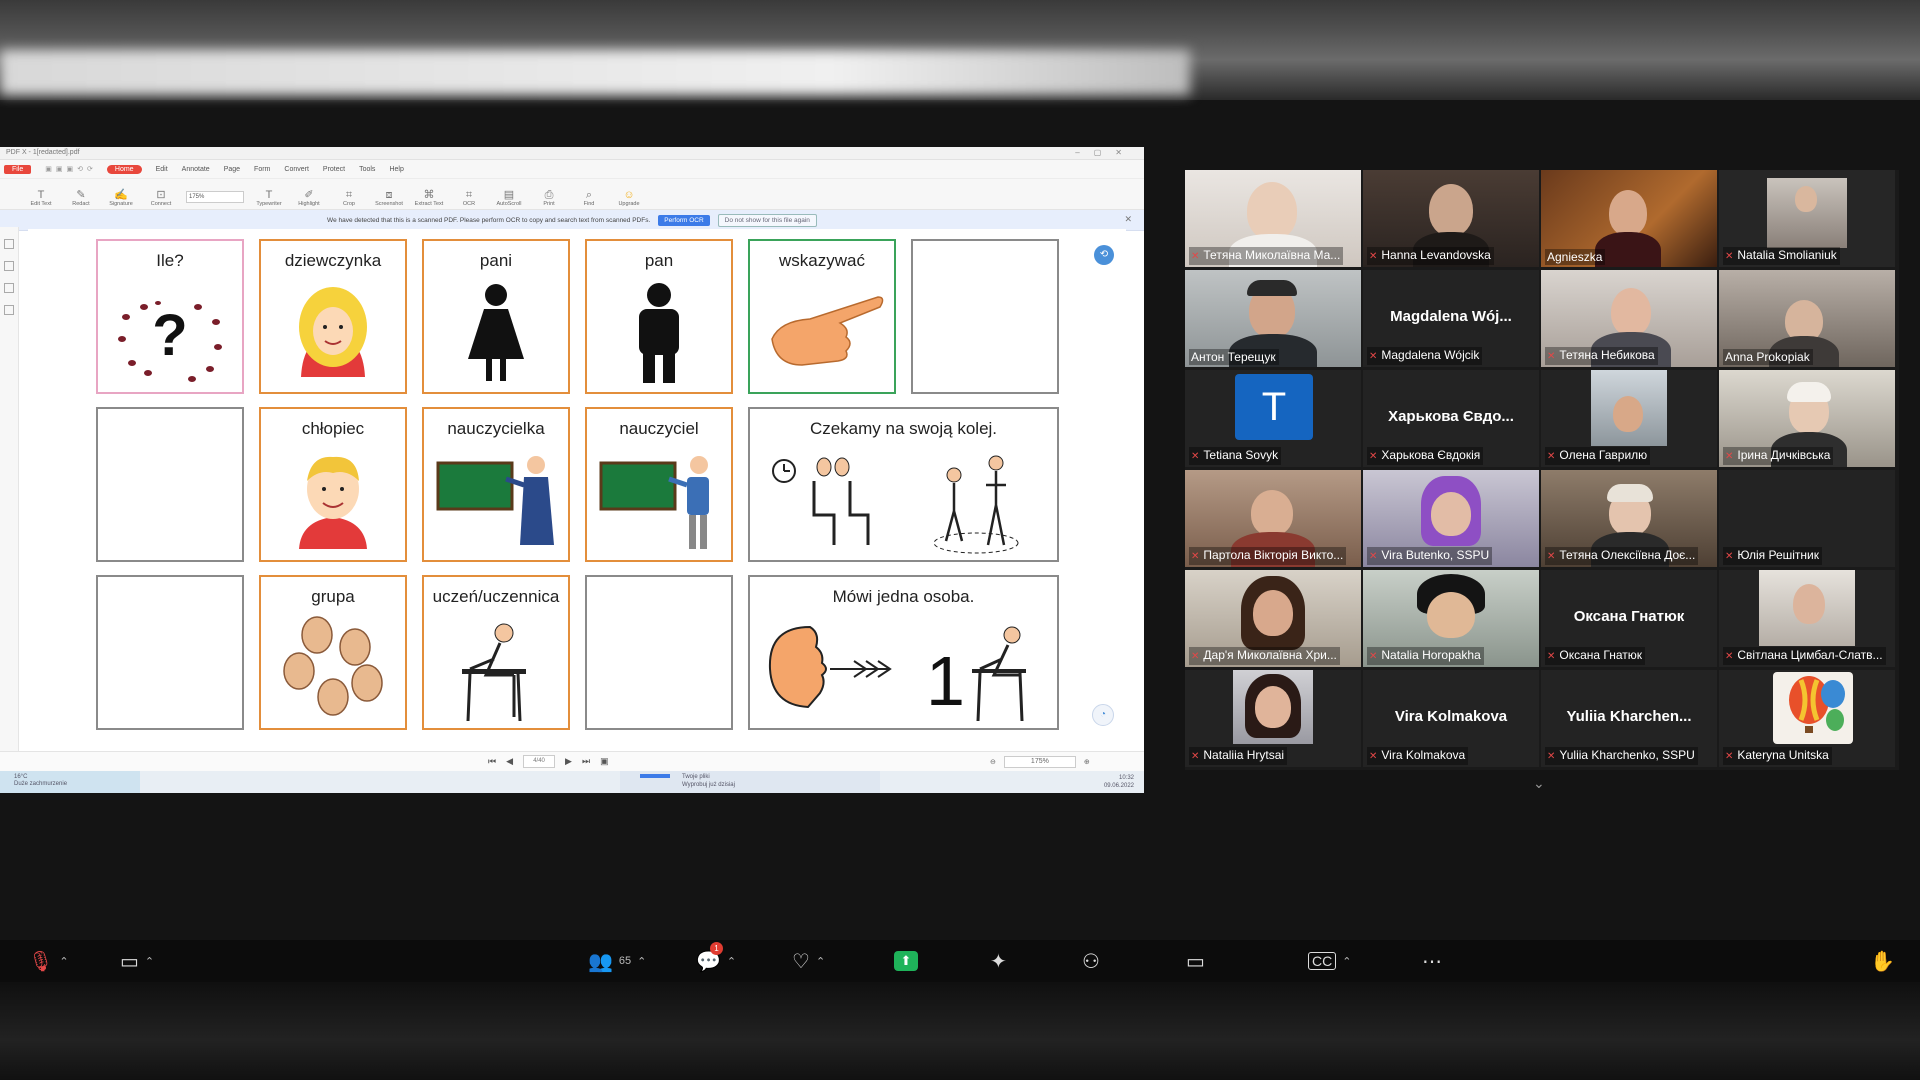 The width and height of the screenshot is (1920, 1080). I want to click on participant-tile: ✕ Юлія Решітник, so click(1807, 518).